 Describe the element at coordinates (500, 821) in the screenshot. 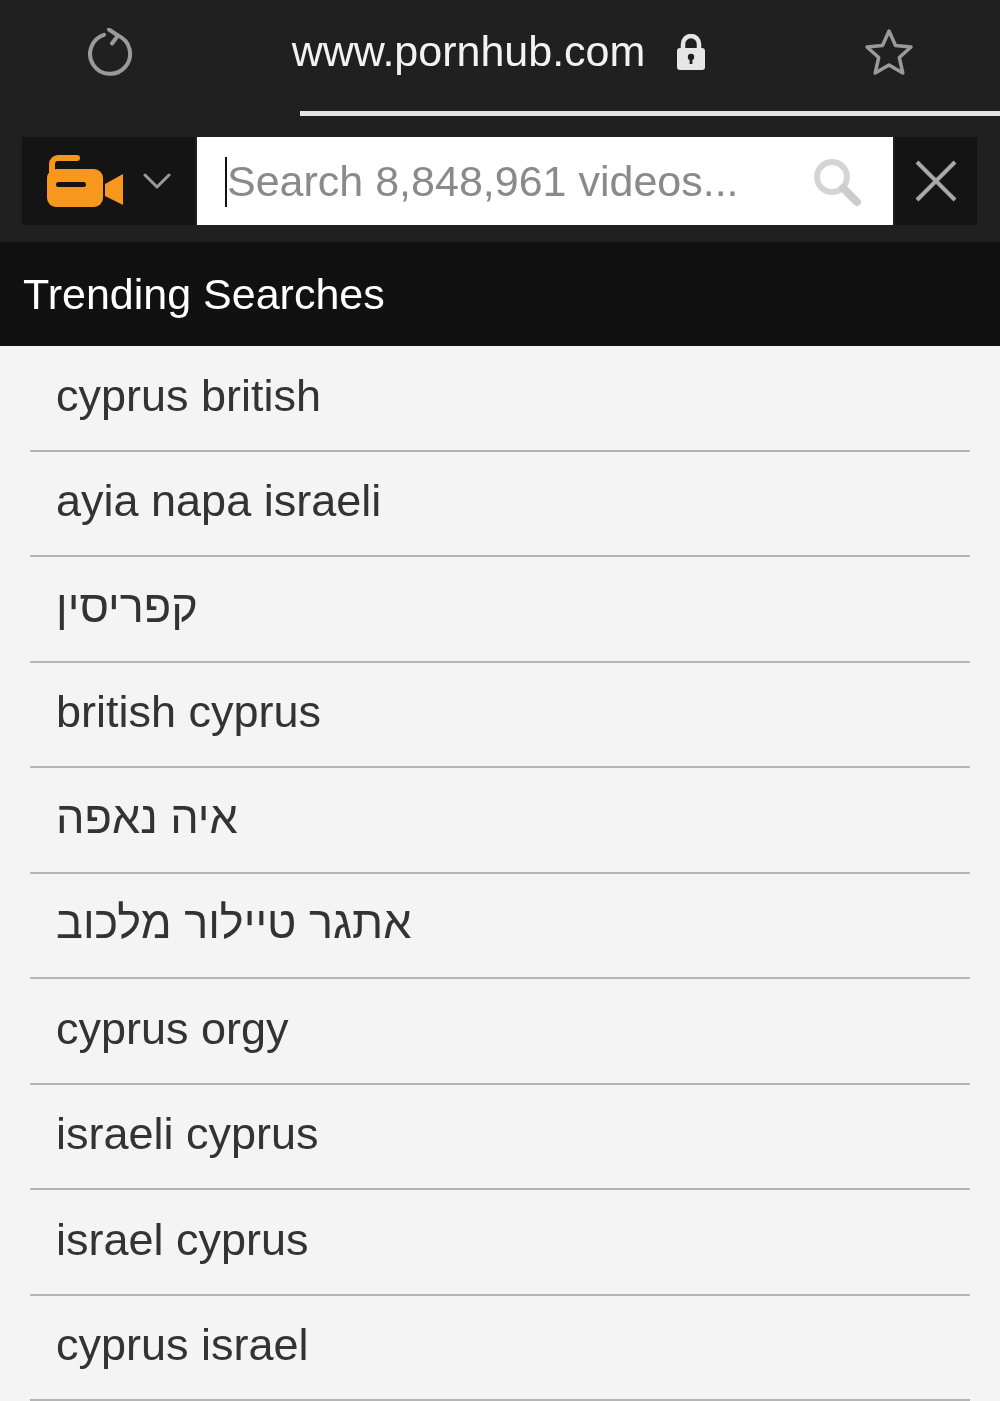

I see `trending-search-link: איה נאפה` at that location.